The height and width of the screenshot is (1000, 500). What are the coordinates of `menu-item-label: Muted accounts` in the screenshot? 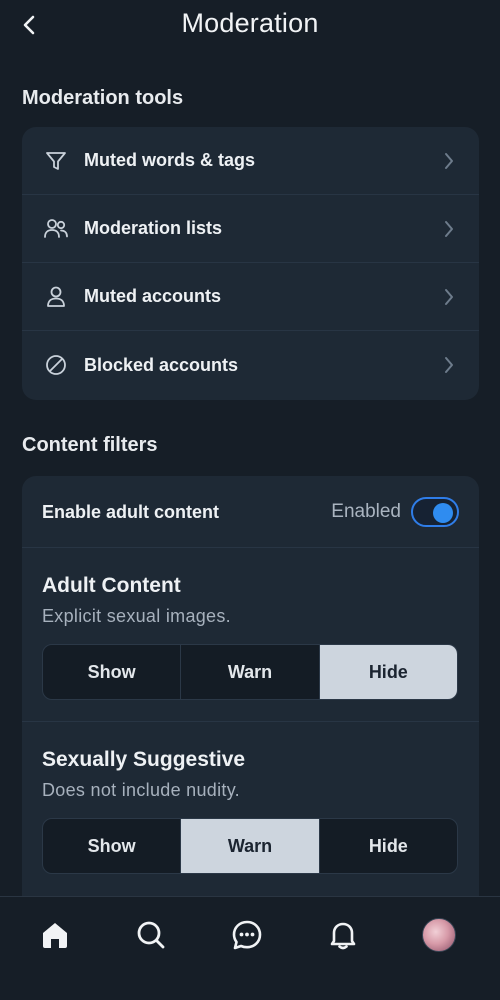 It's located at (153, 296).